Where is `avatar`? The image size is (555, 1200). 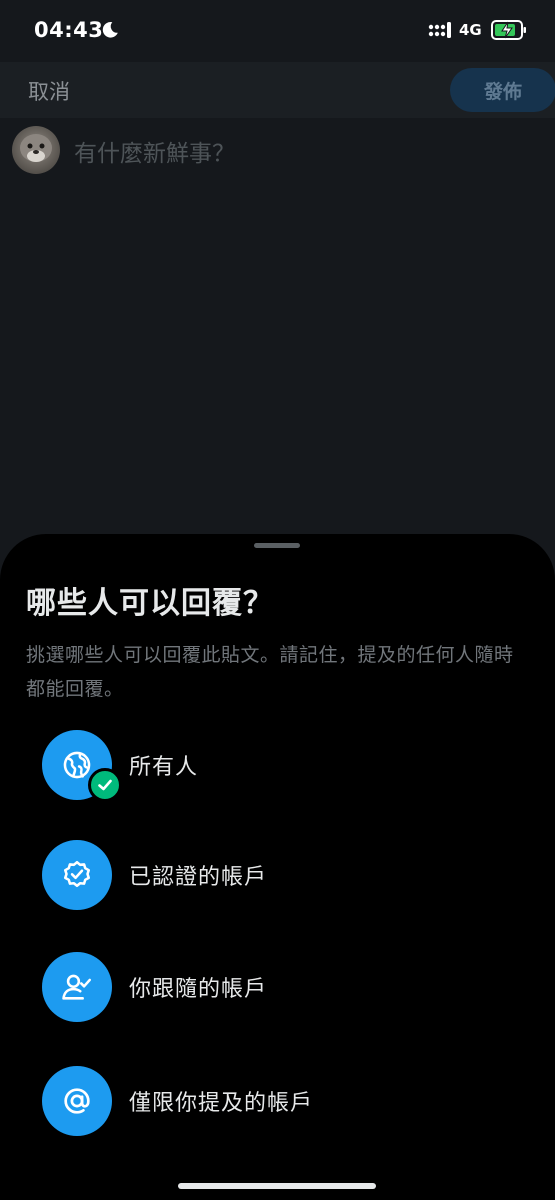 avatar is located at coordinates (36, 150).